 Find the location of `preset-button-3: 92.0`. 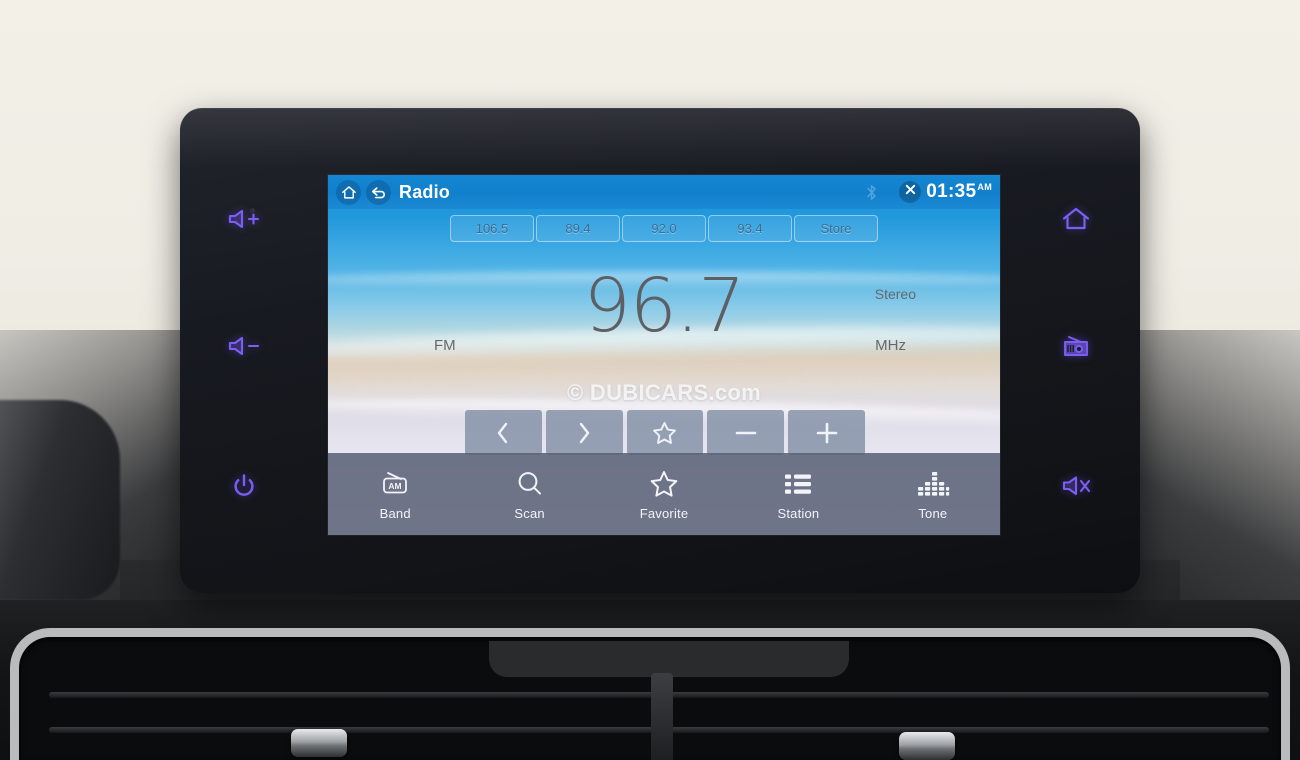

preset-button-3: 92.0 is located at coordinates (664, 228).